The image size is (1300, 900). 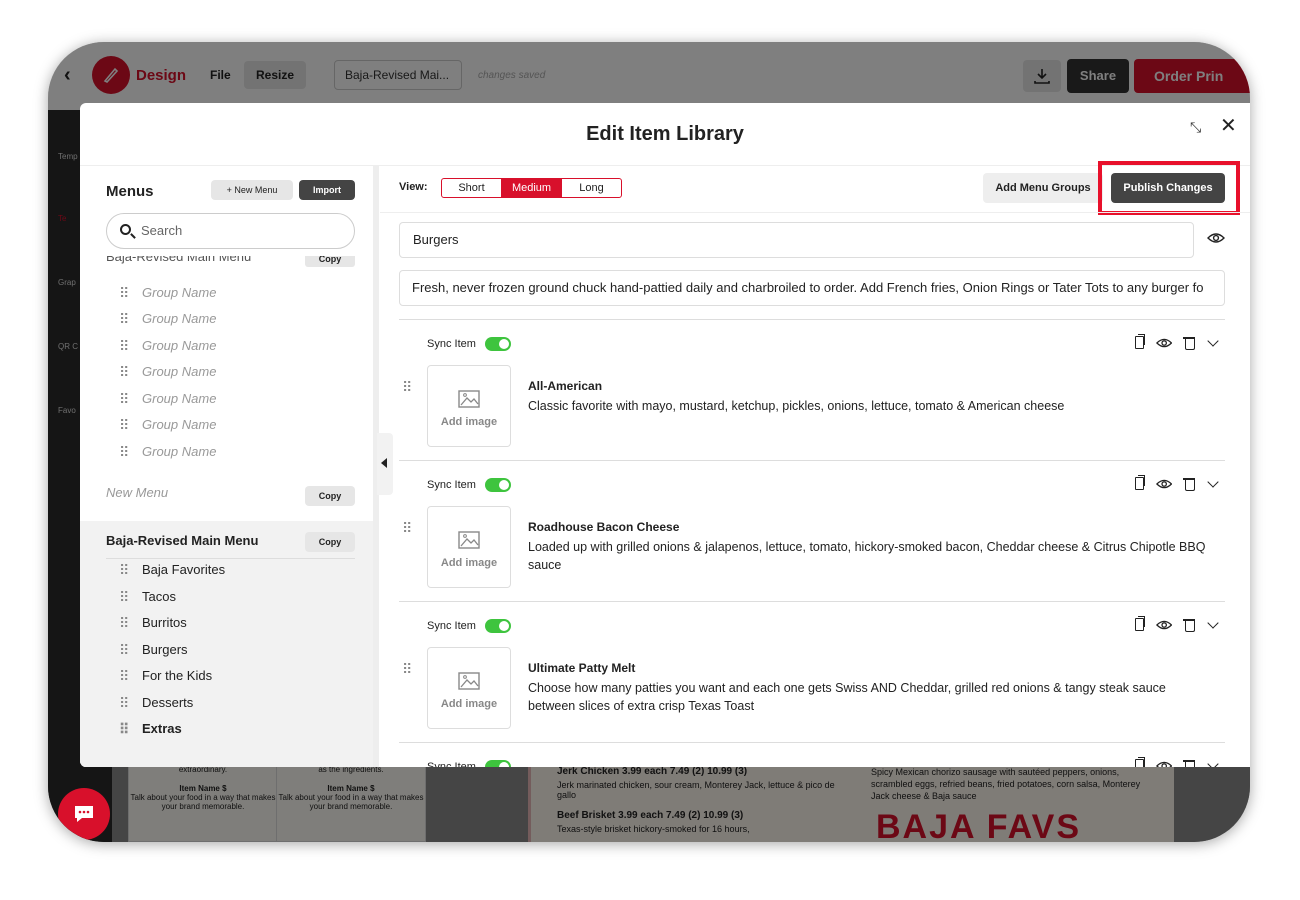 What do you see at coordinates (68, 156) in the screenshot?
I see `sidebar-item-templates: Temp` at bounding box center [68, 156].